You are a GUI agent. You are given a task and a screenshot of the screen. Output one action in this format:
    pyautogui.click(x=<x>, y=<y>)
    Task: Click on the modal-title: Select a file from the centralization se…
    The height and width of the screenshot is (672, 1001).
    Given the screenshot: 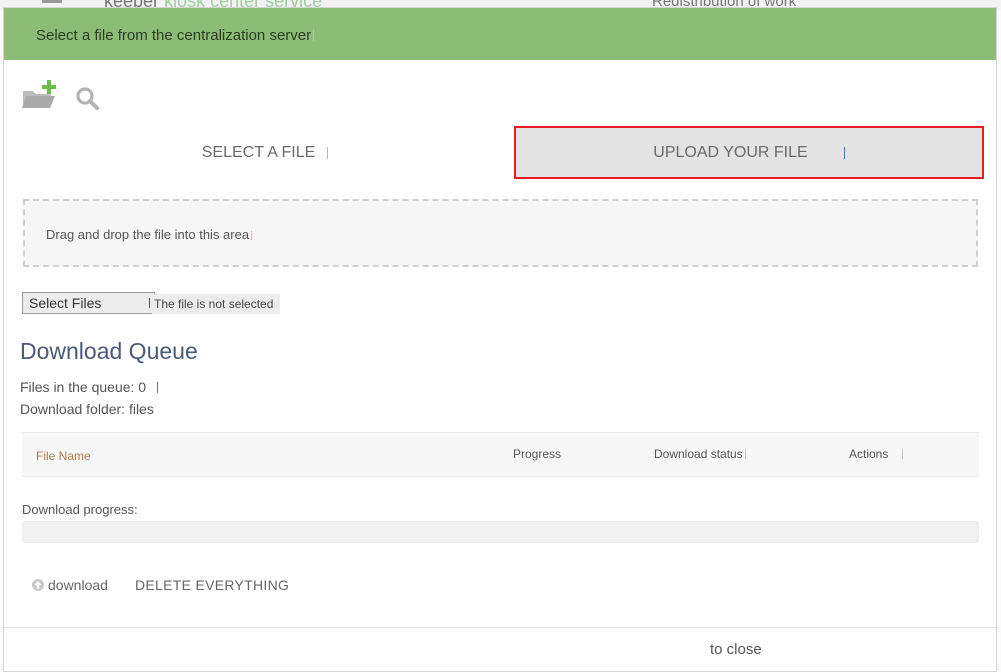 What is the action you would take?
    pyautogui.click(x=175, y=35)
    